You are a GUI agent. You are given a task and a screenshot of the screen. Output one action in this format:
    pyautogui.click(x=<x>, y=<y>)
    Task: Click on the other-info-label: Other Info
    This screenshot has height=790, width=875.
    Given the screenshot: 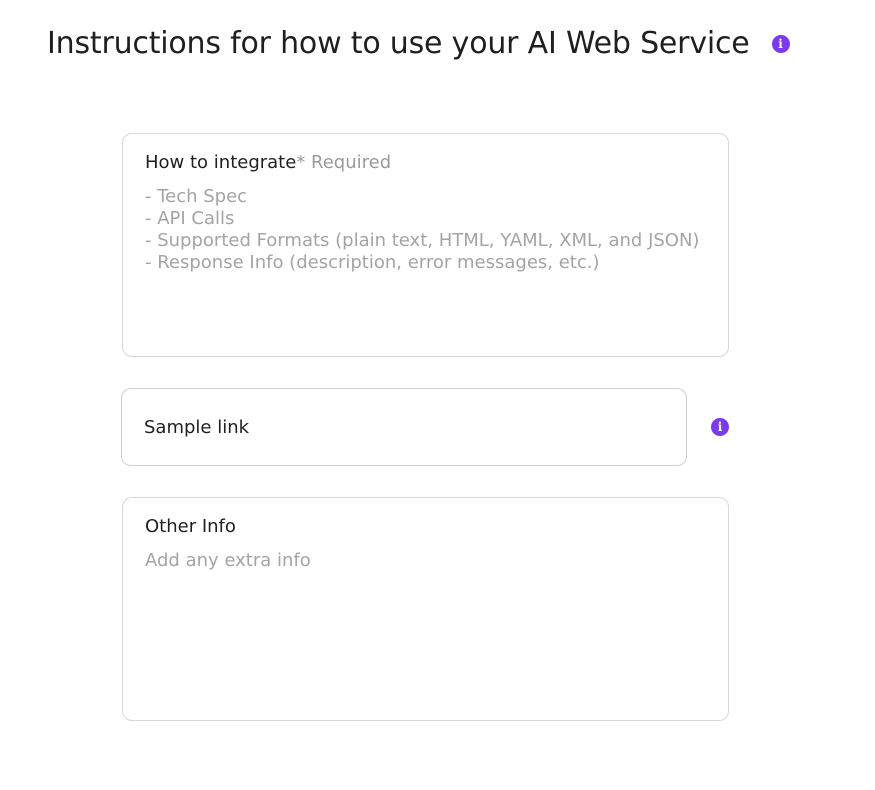 What is the action you would take?
    pyautogui.click(x=190, y=526)
    